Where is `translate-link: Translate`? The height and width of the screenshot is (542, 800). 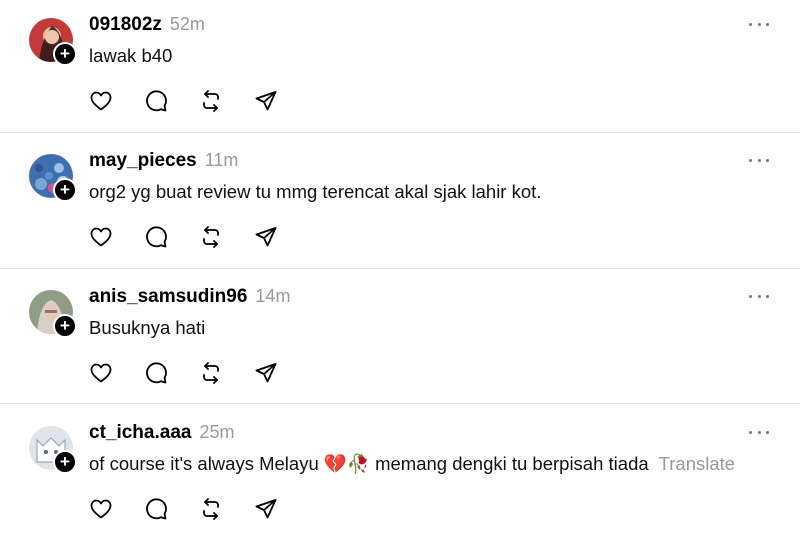
translate-link: Translate is located at coordinates (697, 463).